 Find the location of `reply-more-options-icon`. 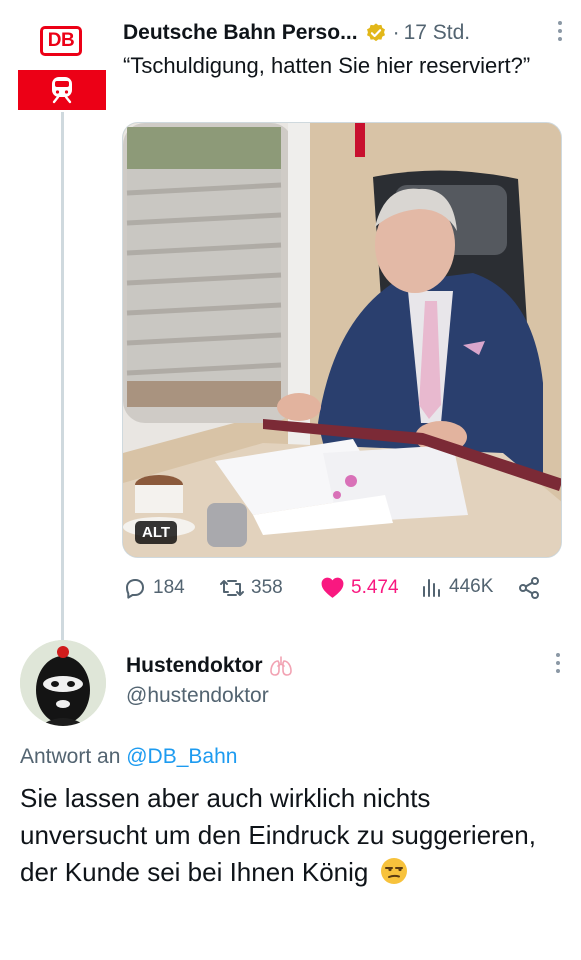

reply-more-options-icon is located at coordinates (558, 666).